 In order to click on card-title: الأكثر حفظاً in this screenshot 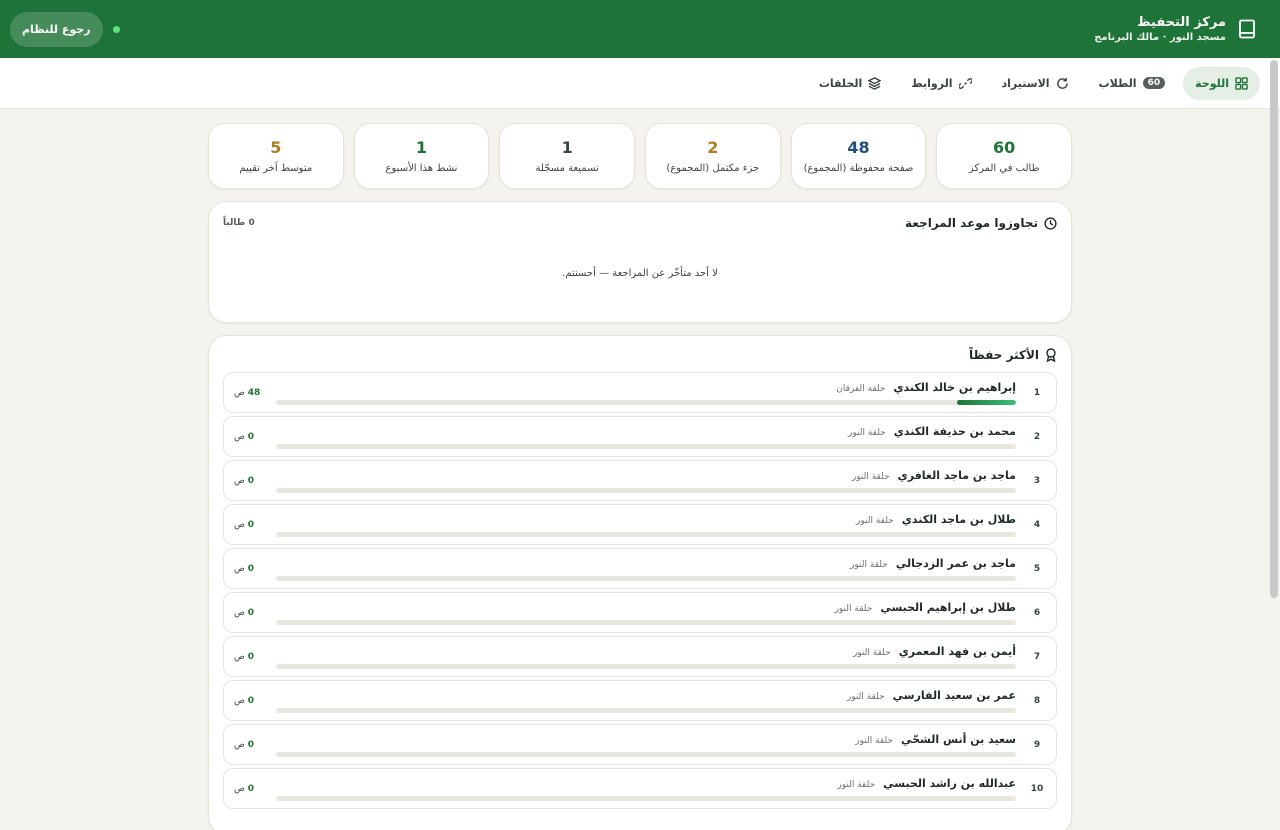, I will do `click(640, 355)`.